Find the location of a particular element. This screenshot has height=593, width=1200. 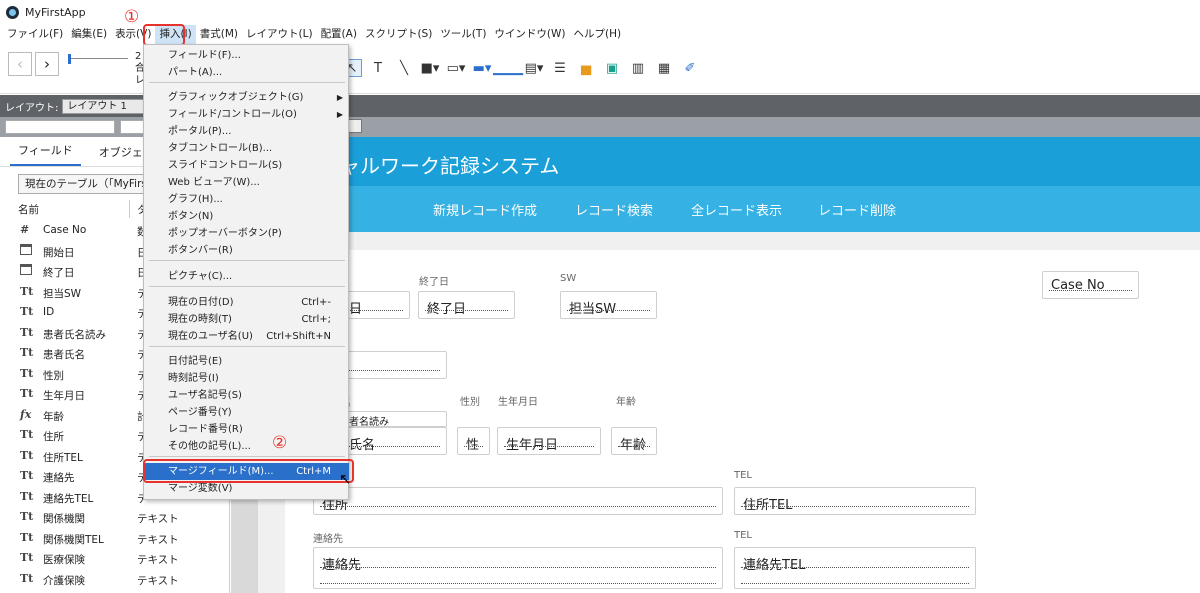

insert-menu-item: フィールド/コントロール(O) ▶ is located at coordinates (247, 114).